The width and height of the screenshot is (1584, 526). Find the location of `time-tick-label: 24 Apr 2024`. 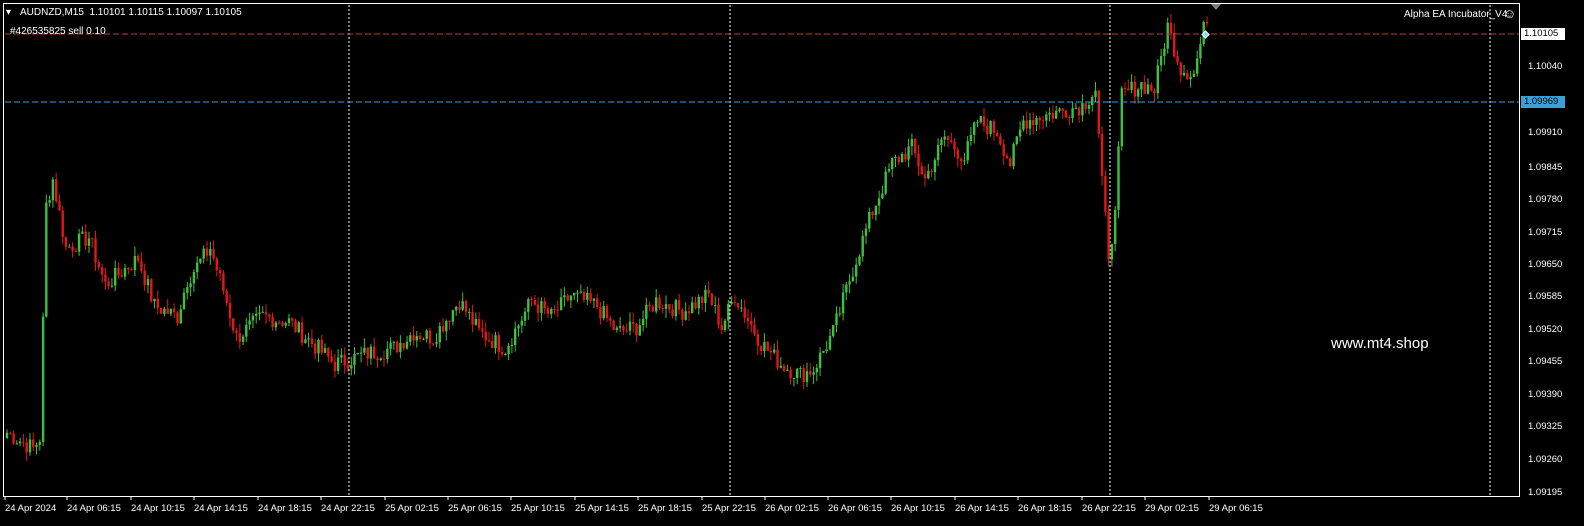

time-tick-label: 24 Apr 2024 is located at coordinates (31, 508).